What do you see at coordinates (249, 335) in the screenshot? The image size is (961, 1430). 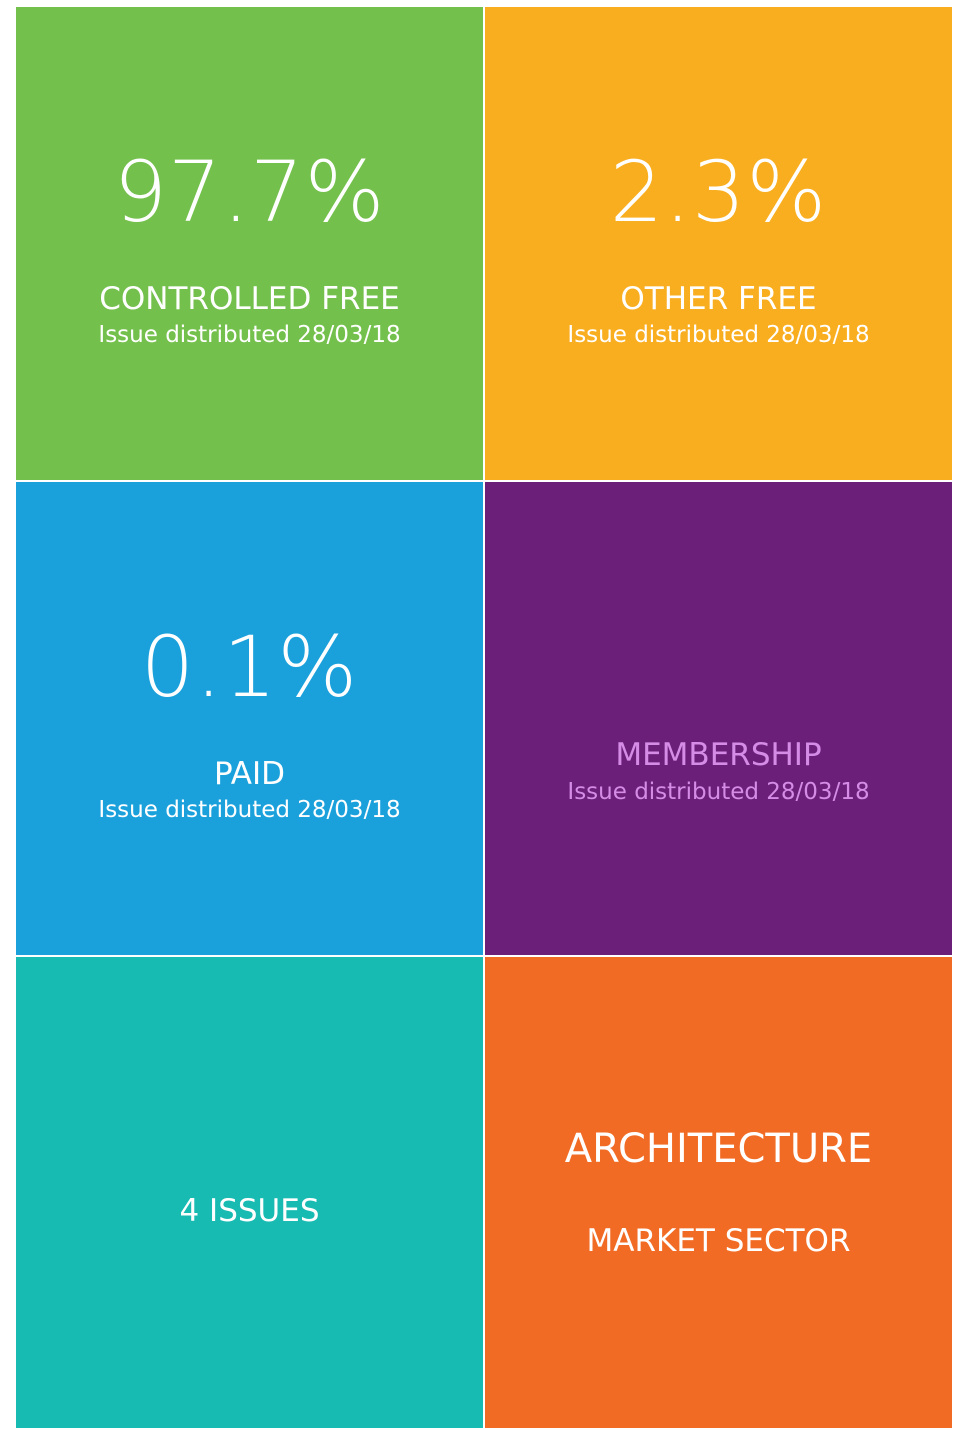 I see `controlled-free-sub: Issue distributed 28/03/18` at bounding box center [249, 335].